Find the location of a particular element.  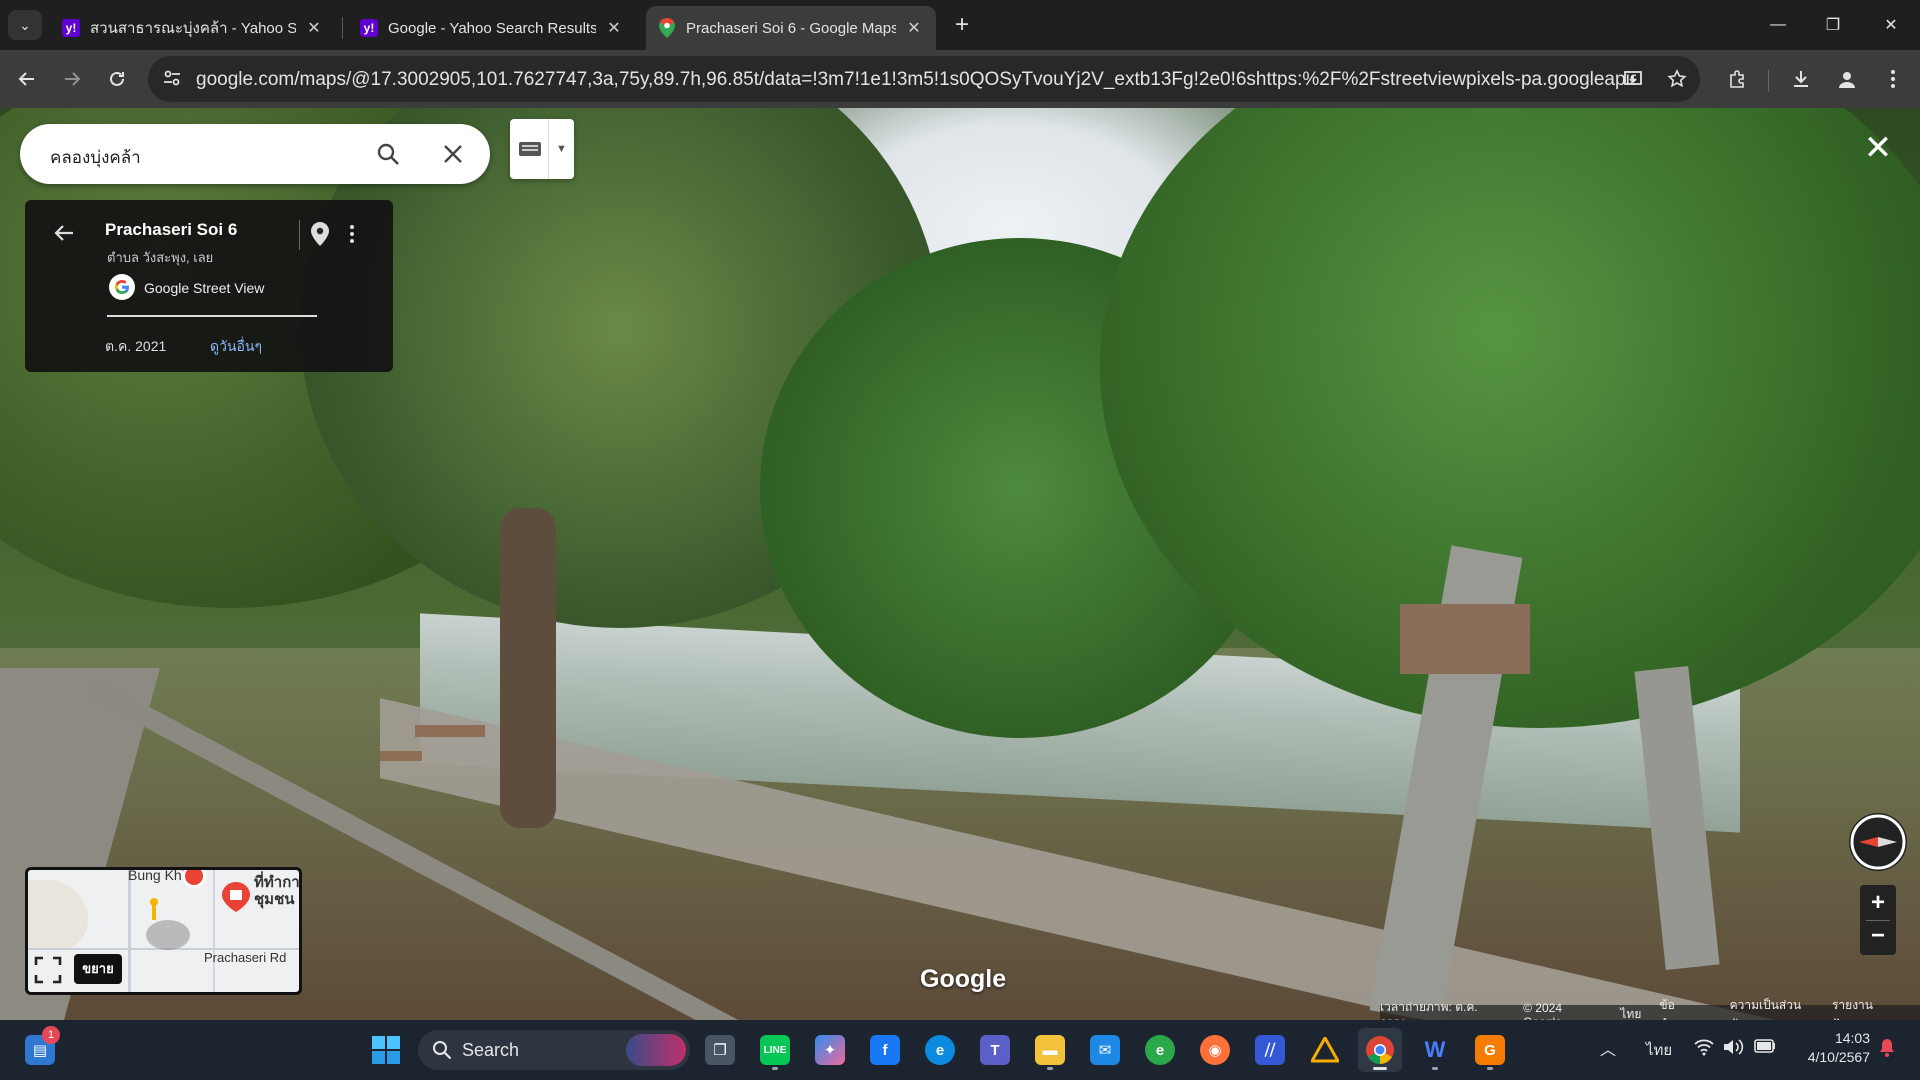

visual-studio-app: ⧸⧸ is located at coordinates (1270, 1050).